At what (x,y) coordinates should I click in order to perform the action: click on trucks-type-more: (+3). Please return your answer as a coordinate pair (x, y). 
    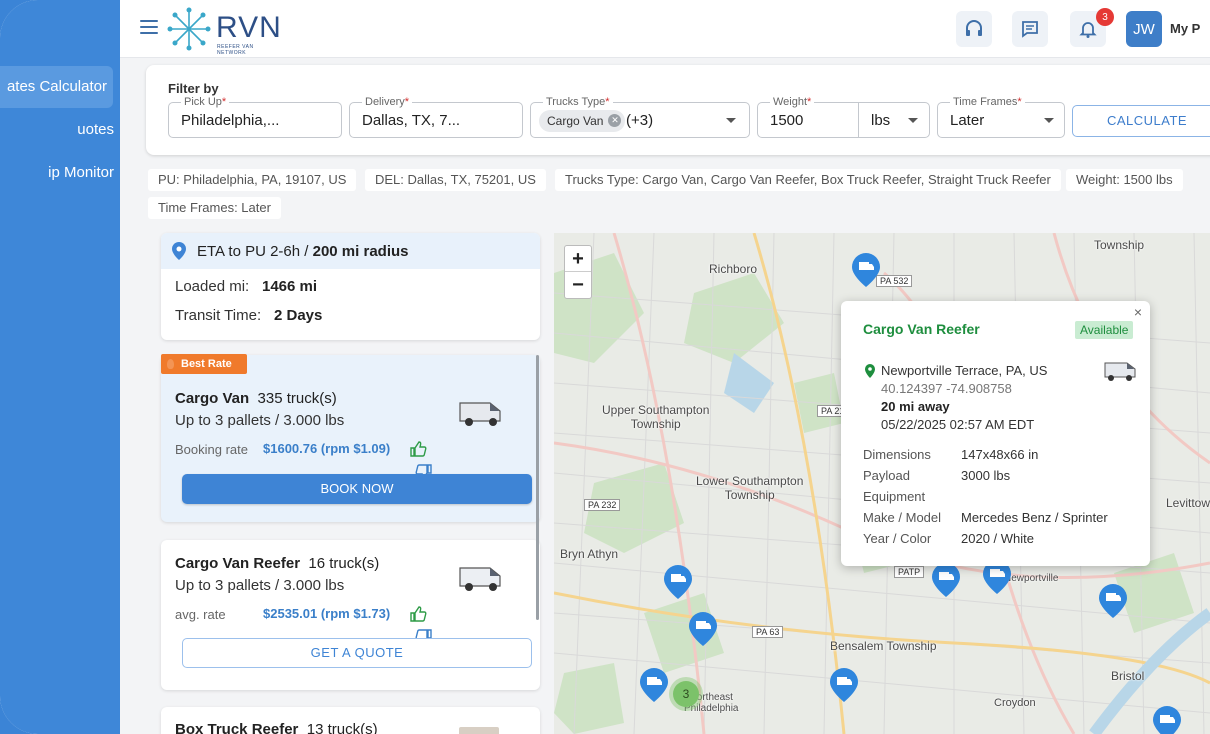
    Looking at the image, I should click on (640, 120).